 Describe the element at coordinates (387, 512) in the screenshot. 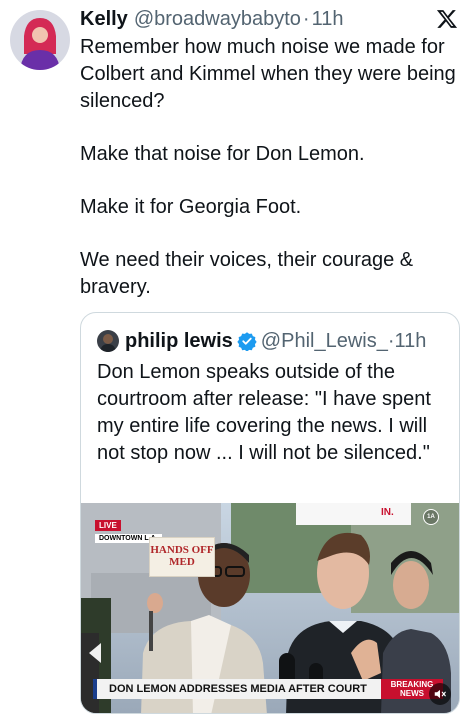

I see `svg-text: IN.` at that location.